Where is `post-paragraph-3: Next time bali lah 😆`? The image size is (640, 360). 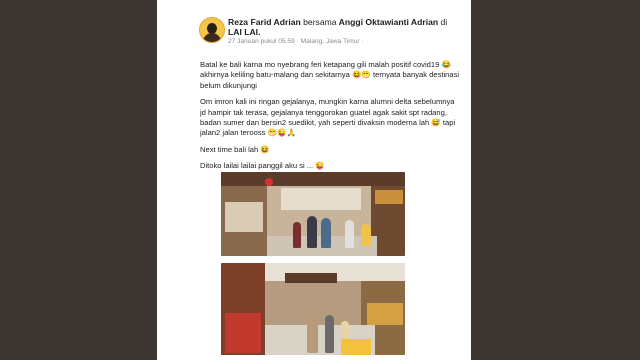
post-paragraph-3: Next time bali lah 😆 is located at coordinates (235, 149).